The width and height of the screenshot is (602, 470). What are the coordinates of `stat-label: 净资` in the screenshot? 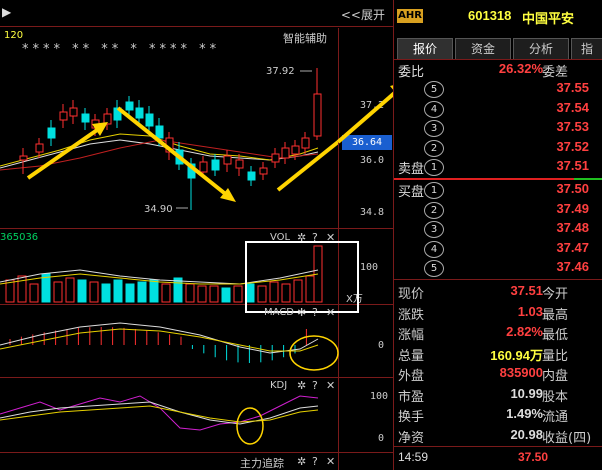 It's located at (411, 438).